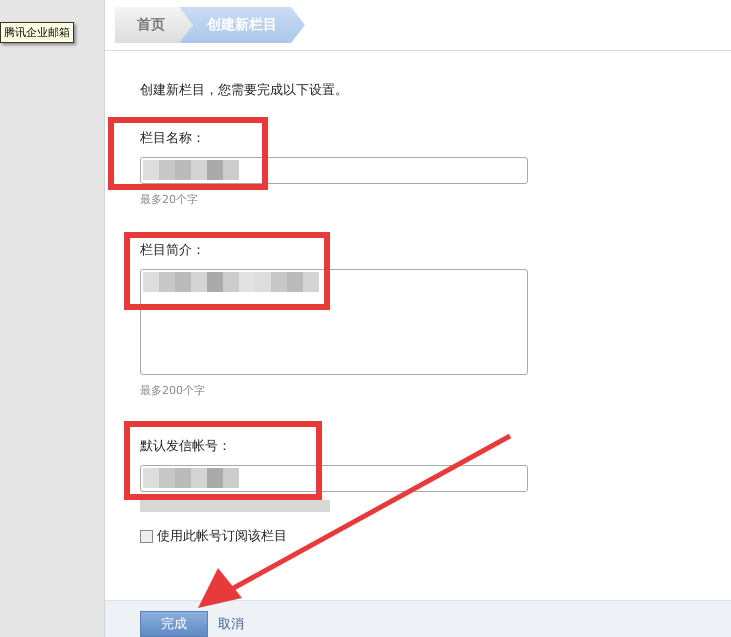 The image size is (731, 637). What do you see at coordinates (185, 446) in the screenshot?
I see `field-label: 默认发信帐号：` at bounding box center [185, 446].